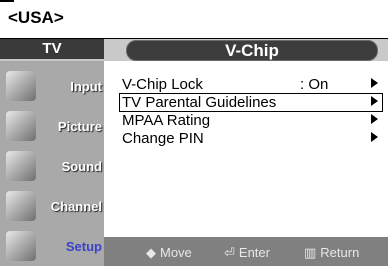  Describe the element at coordinates (54, 126) in the screenshot. I see `sidebar-item-picture: Picture` at that location.